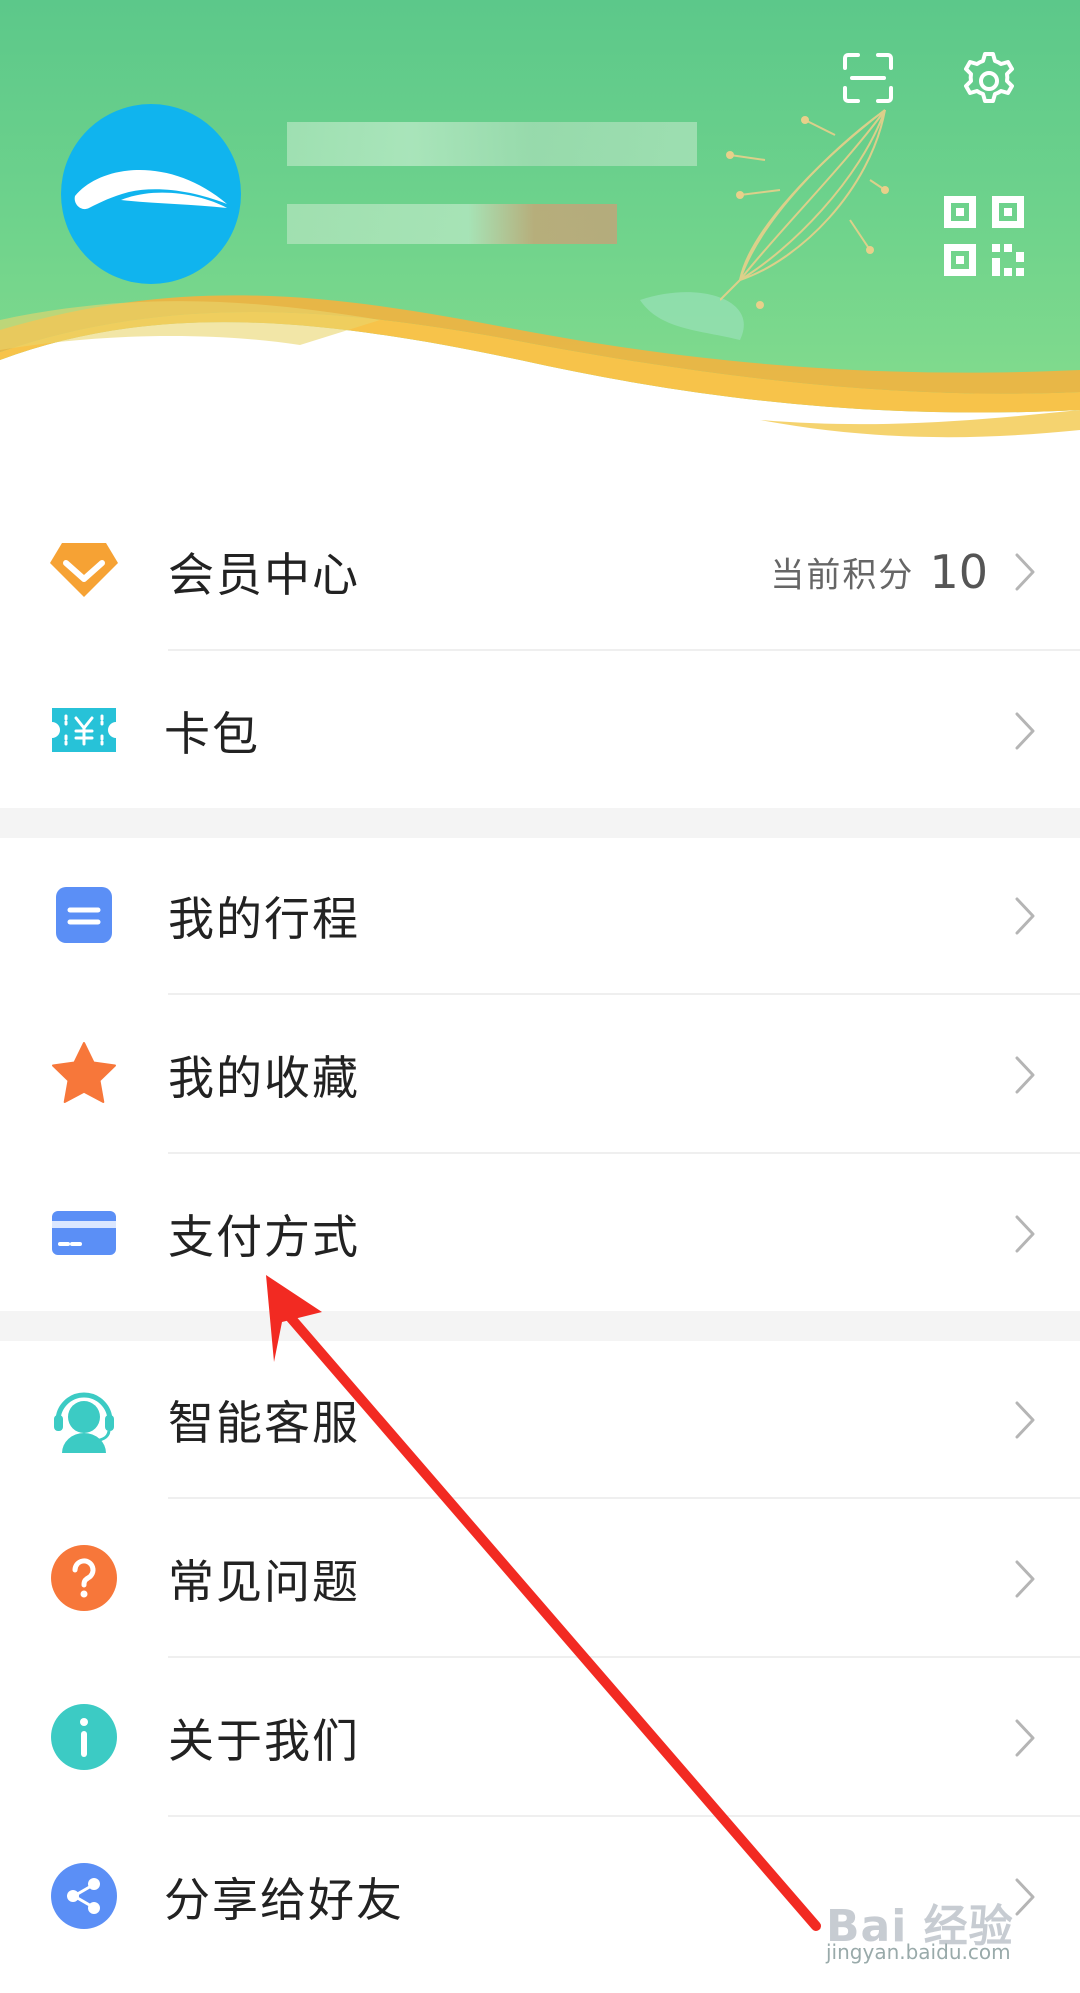  What do you see at coordinates (84, 1578) in the screenshot?
I see `question-icon` at bounding box center [84, 1578].